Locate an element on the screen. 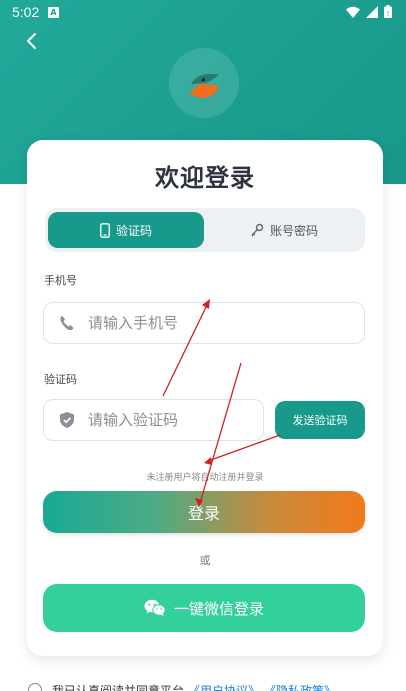 The height and width of the screenshot is (691, 406). key-icon is located at coordinates (257, 230).